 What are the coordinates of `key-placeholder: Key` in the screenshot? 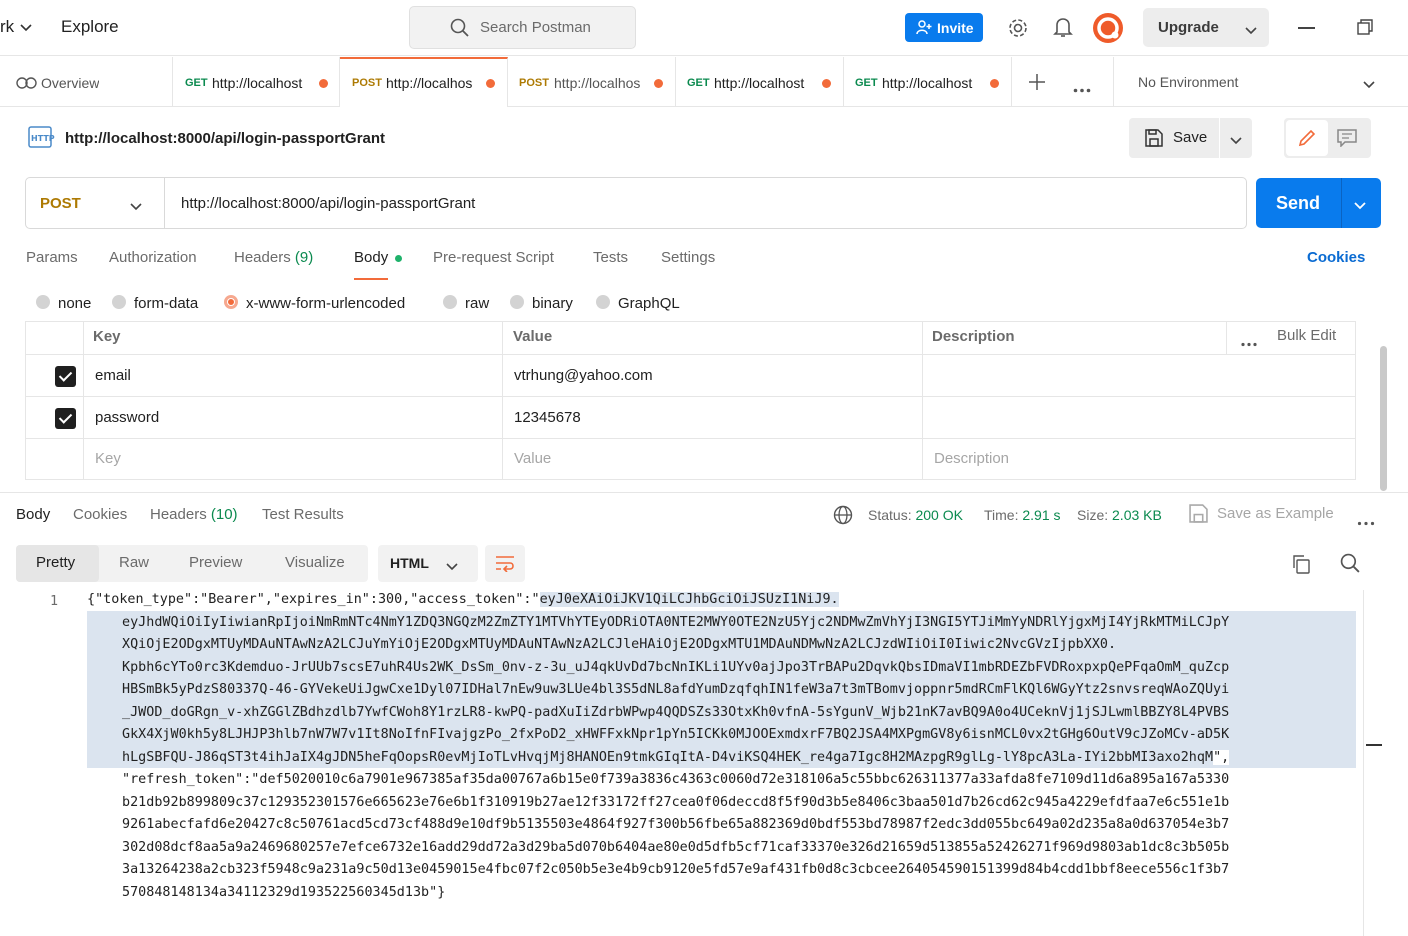 It's located at (108, 458).